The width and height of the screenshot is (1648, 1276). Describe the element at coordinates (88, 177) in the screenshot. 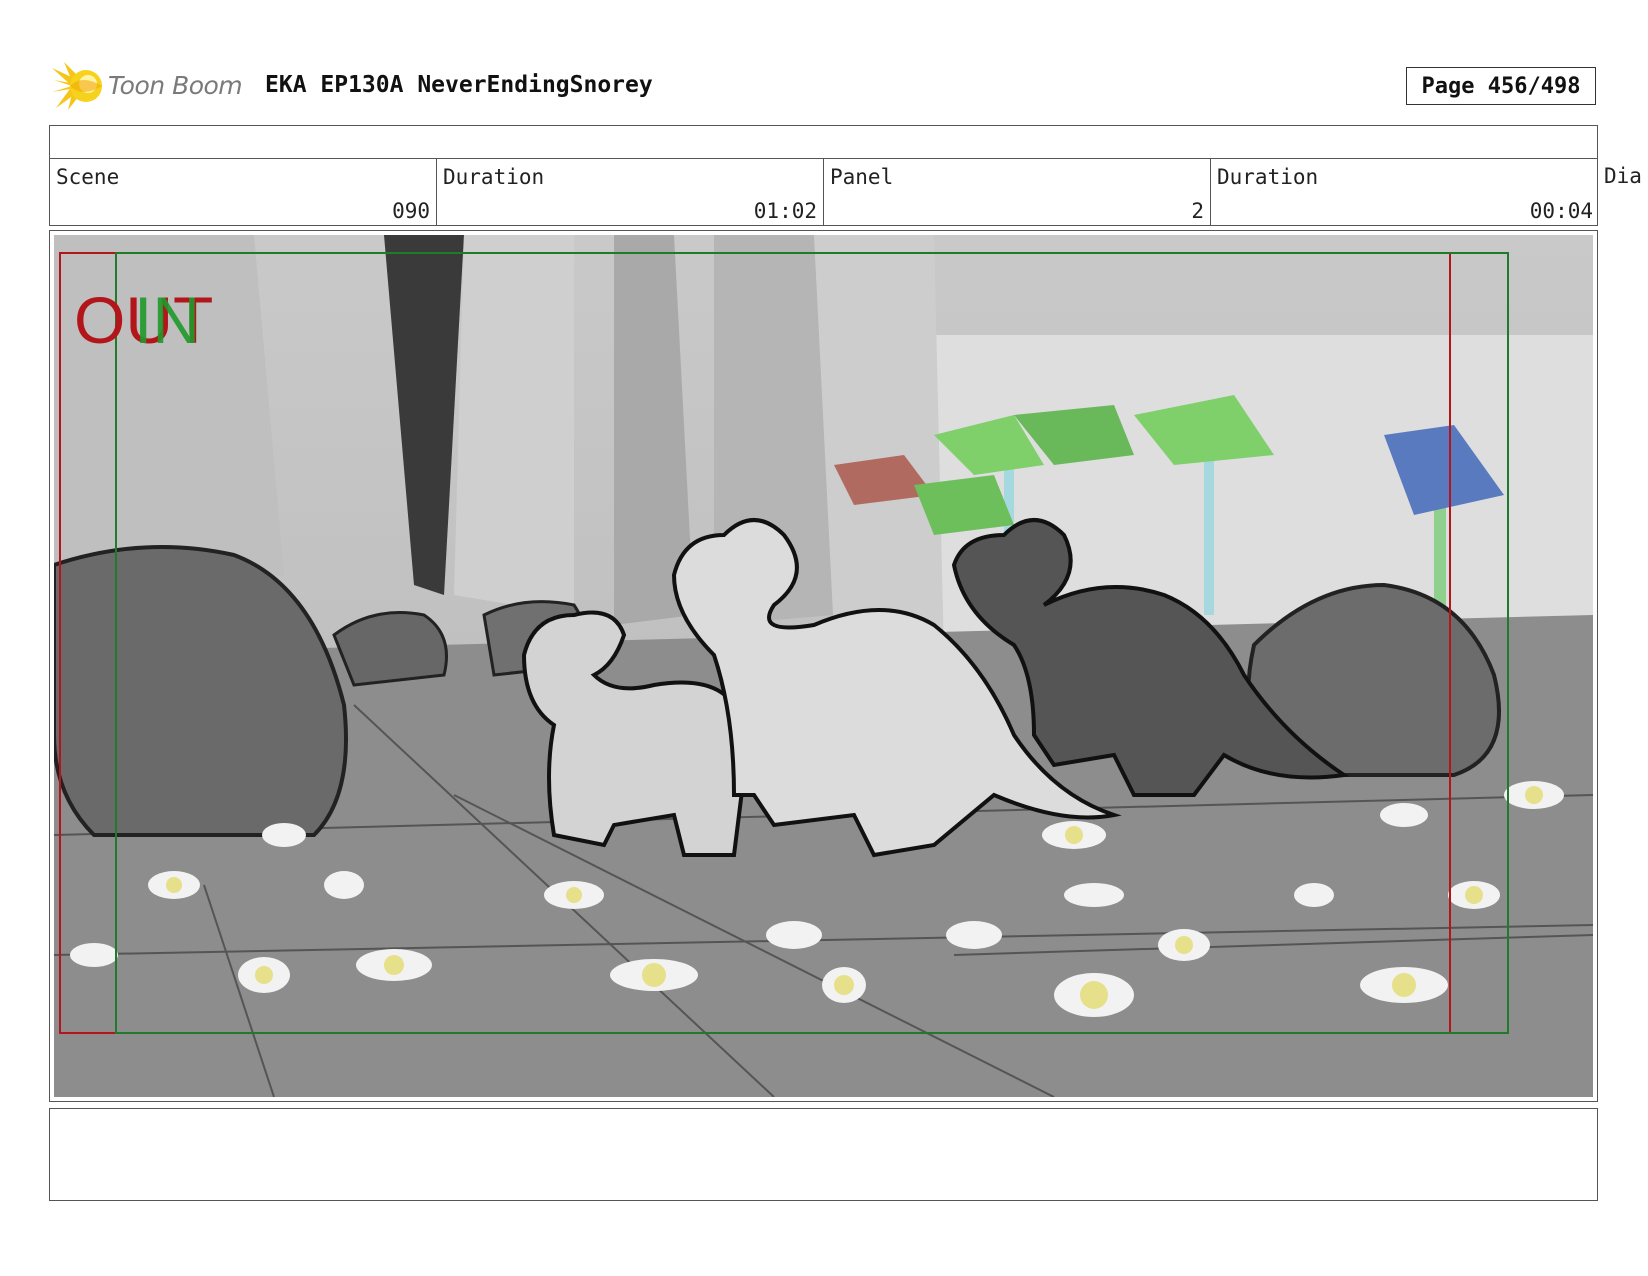

I see `scene-label: Scene` at that location.